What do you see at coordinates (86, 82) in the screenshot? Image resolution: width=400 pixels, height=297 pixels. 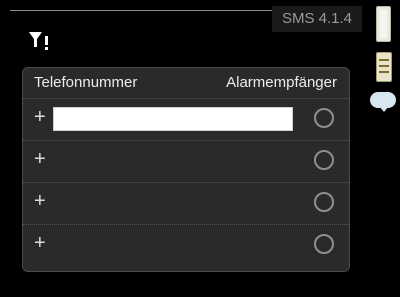 I see `column-header-phone: Telefonnummer` at bounding box center [86, 82].